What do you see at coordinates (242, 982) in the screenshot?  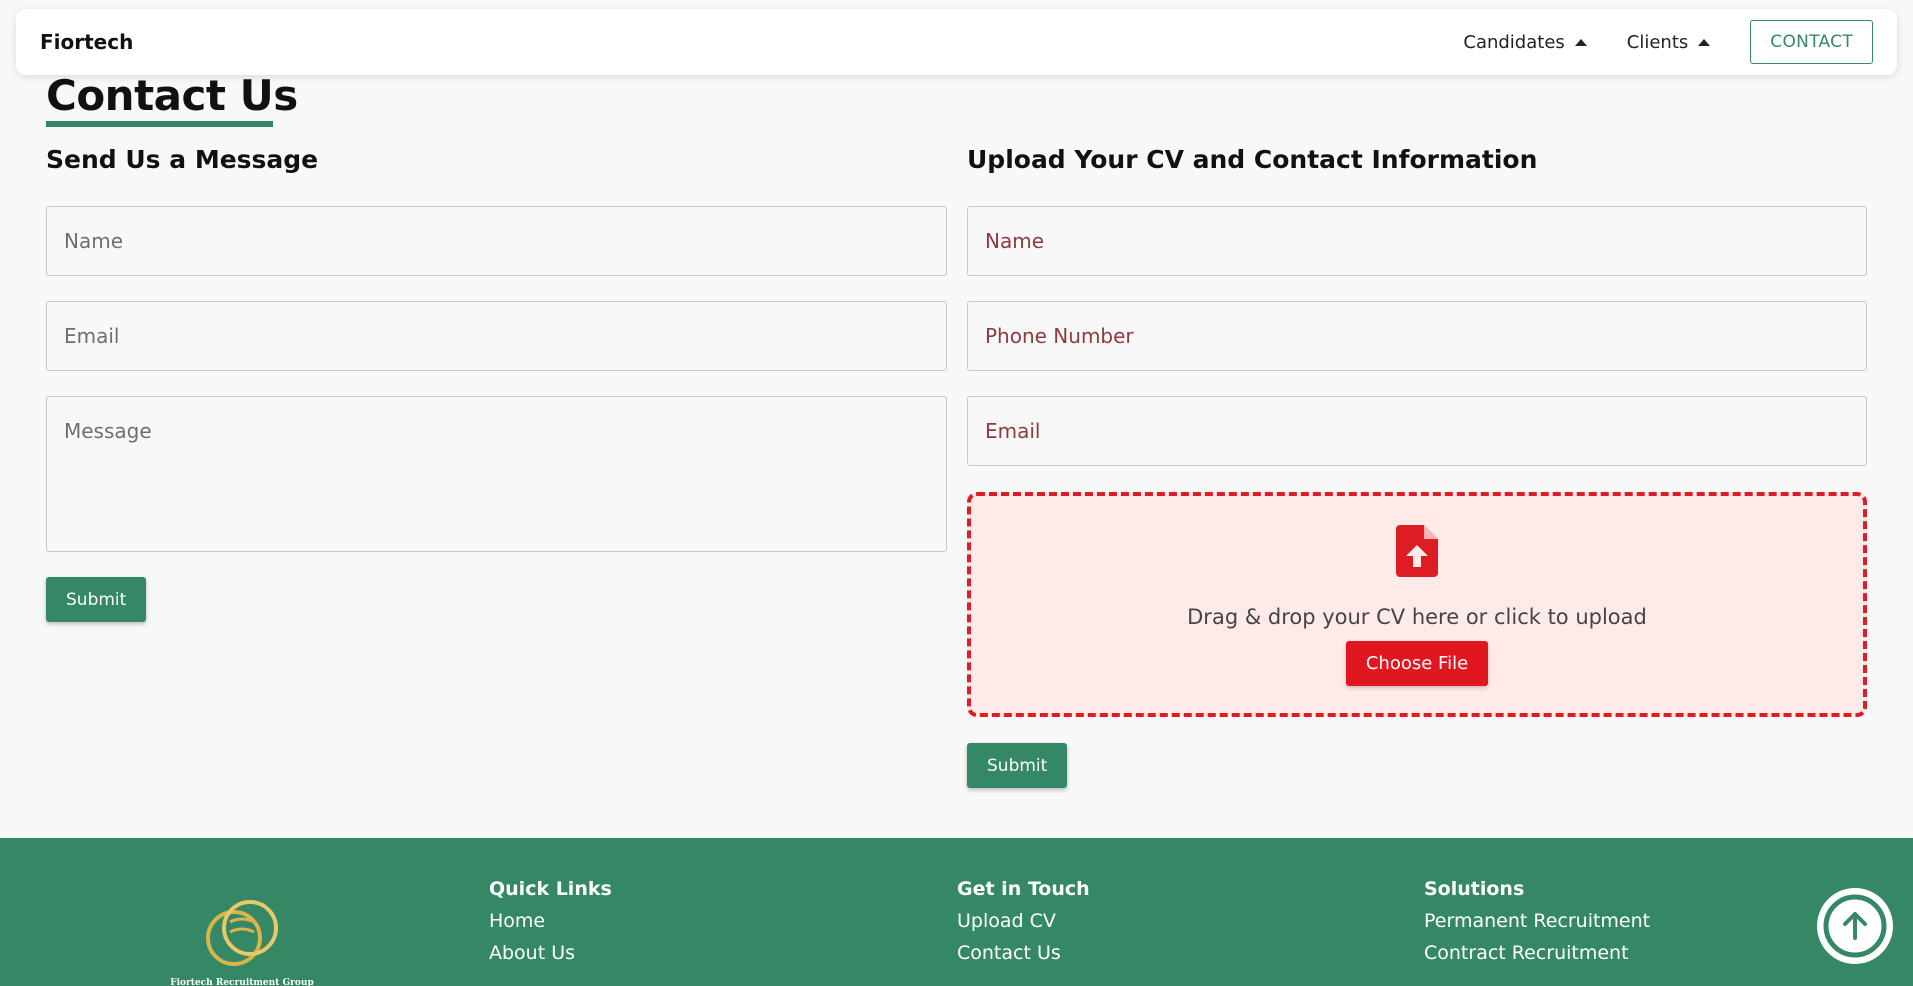 I see `logo-caption: Fiortech Recruitment Group` at bounding box center [242, 982].